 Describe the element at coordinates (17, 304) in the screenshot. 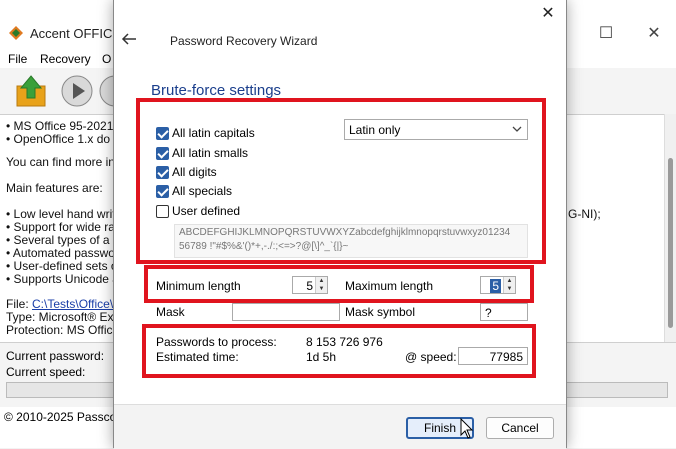

I see `file-label: File:` at that location.